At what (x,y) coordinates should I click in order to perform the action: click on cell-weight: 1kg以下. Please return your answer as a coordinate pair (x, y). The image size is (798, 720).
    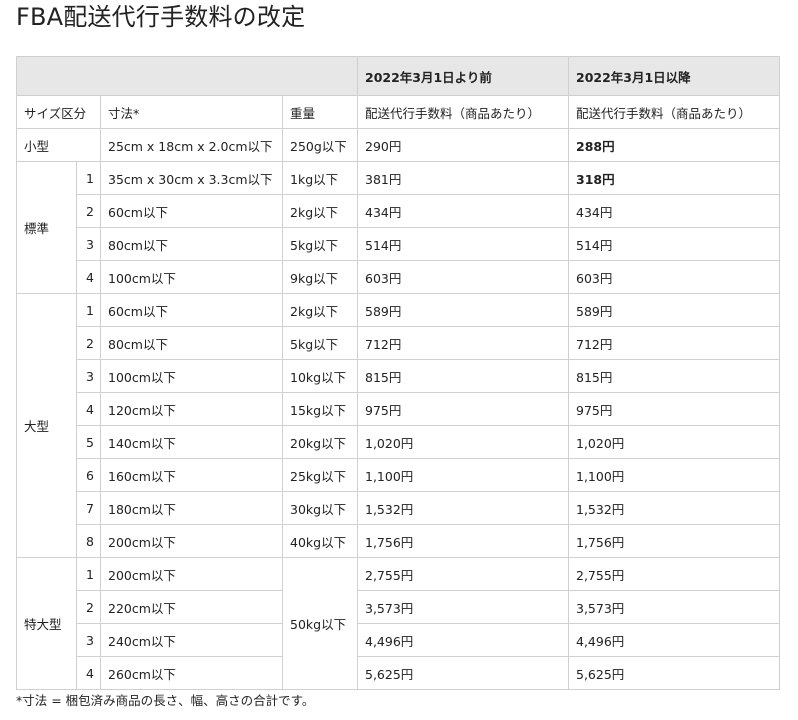
    Looking at the image, I should click on (320, 178).